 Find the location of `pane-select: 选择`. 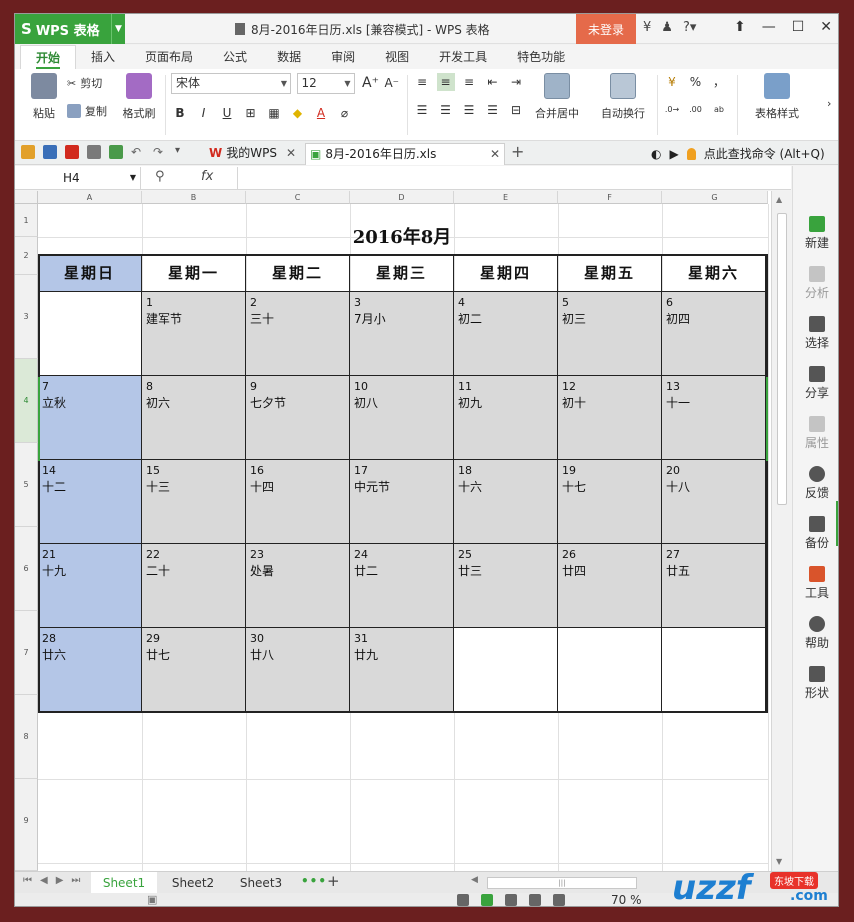

pane-select: 选择 is located at coordinates (815, 333).